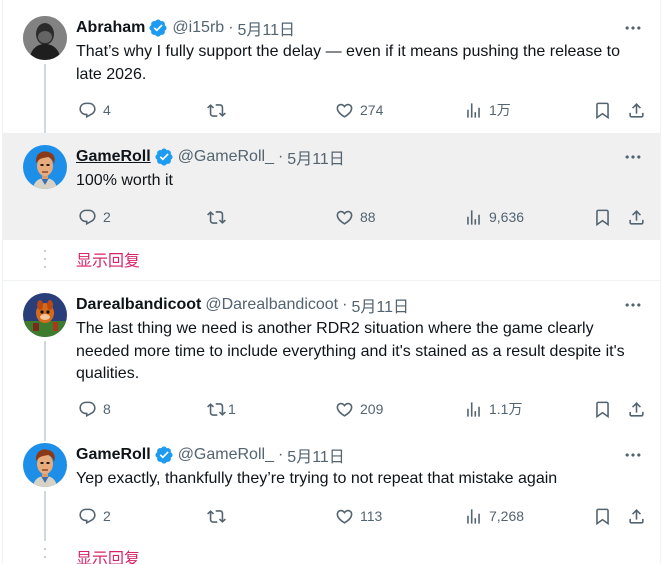  What do you see at coordinates (487, 110) in the screenshot?
I see `views-button: 1万` at bounding box center [487, 110].